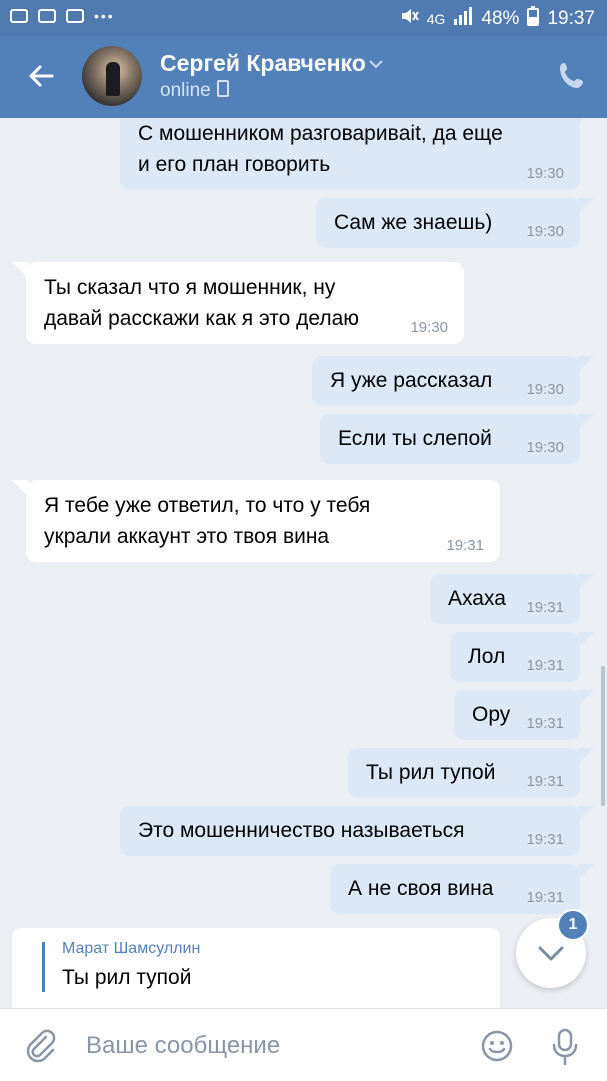 The image size is (607, 1081). Describe the element at coordinates (500, 18) in the screenshot. I see `battery-level: 48%` at that location.